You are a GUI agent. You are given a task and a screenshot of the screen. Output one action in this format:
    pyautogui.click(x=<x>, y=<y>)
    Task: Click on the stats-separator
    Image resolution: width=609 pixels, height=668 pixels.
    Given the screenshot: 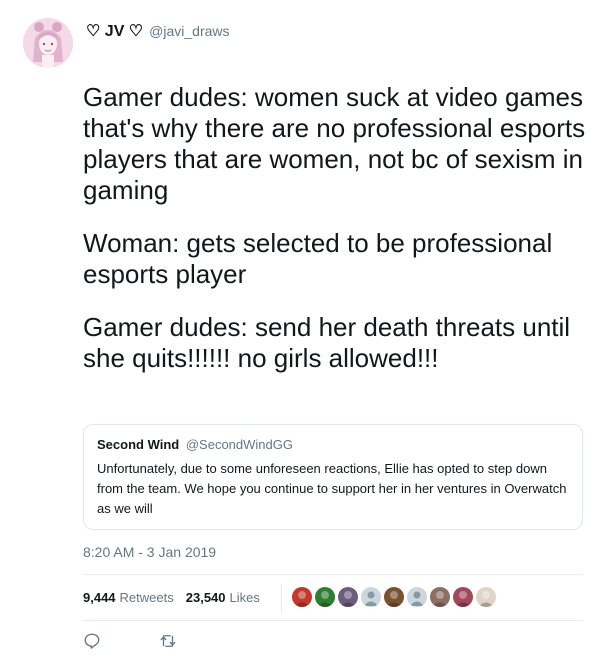 What is the action you would take?
    pyautogui.click(x=281, y=599)
    